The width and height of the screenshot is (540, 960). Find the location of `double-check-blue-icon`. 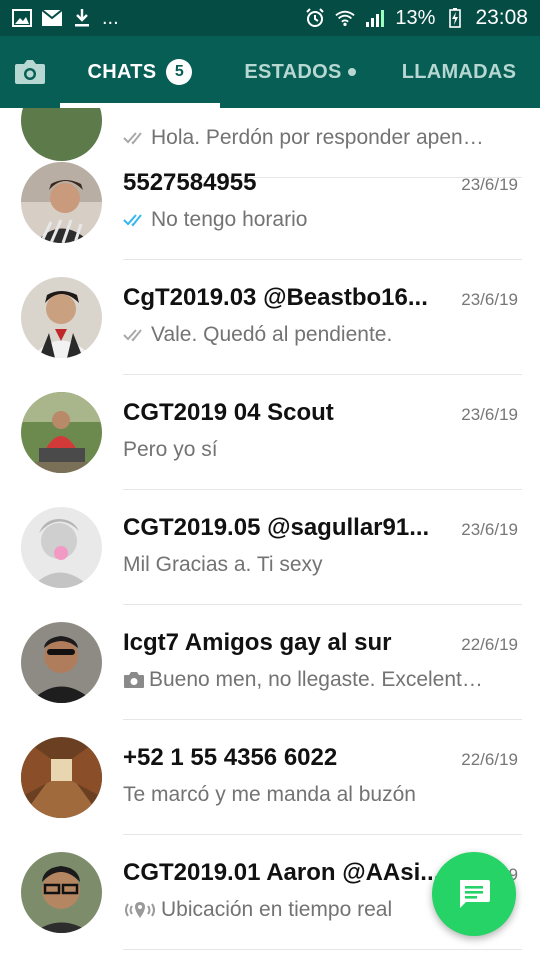

double-check-blue-icon is located at coordinates (135, 220).